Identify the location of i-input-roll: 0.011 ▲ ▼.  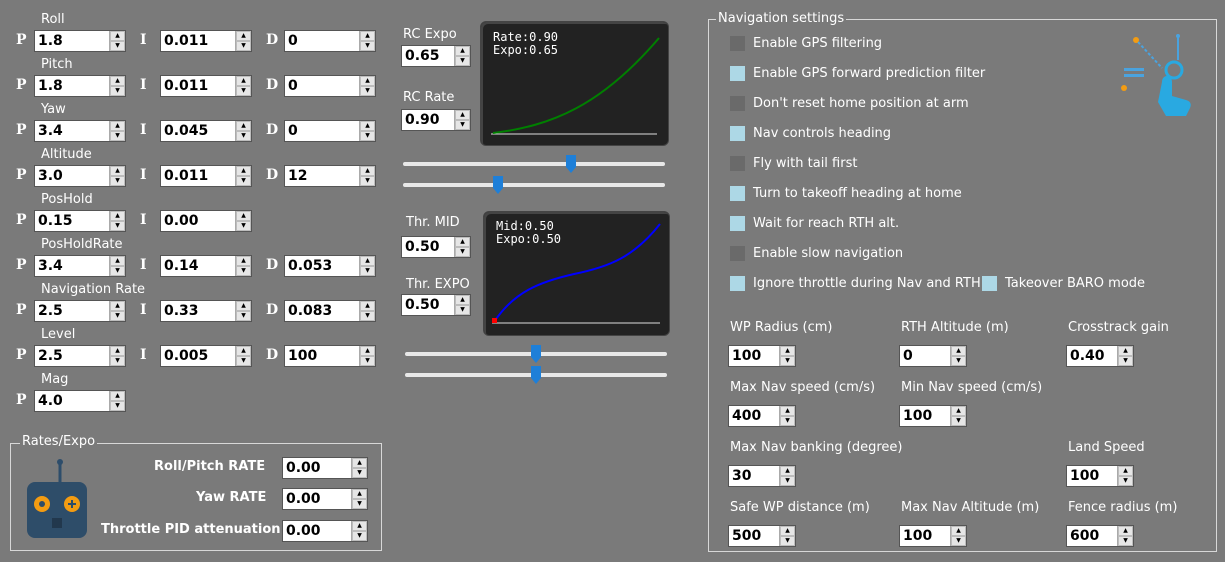
(206, 41).